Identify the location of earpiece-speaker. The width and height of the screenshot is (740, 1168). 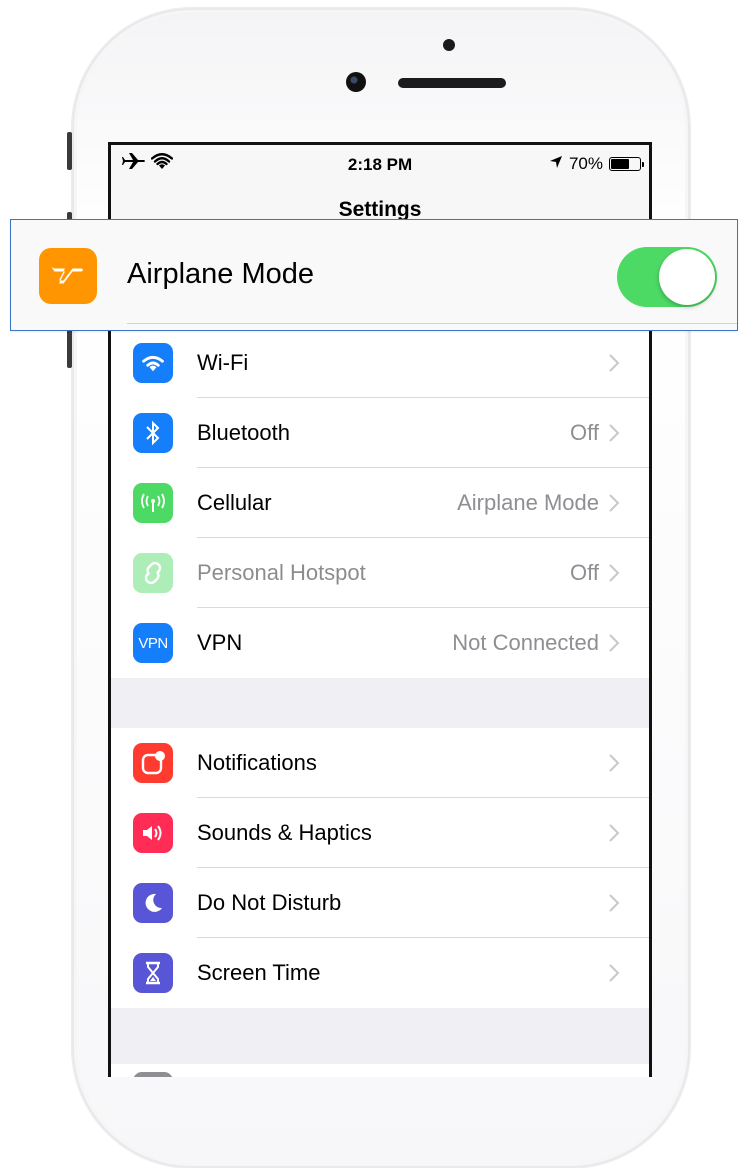
(452, 83).